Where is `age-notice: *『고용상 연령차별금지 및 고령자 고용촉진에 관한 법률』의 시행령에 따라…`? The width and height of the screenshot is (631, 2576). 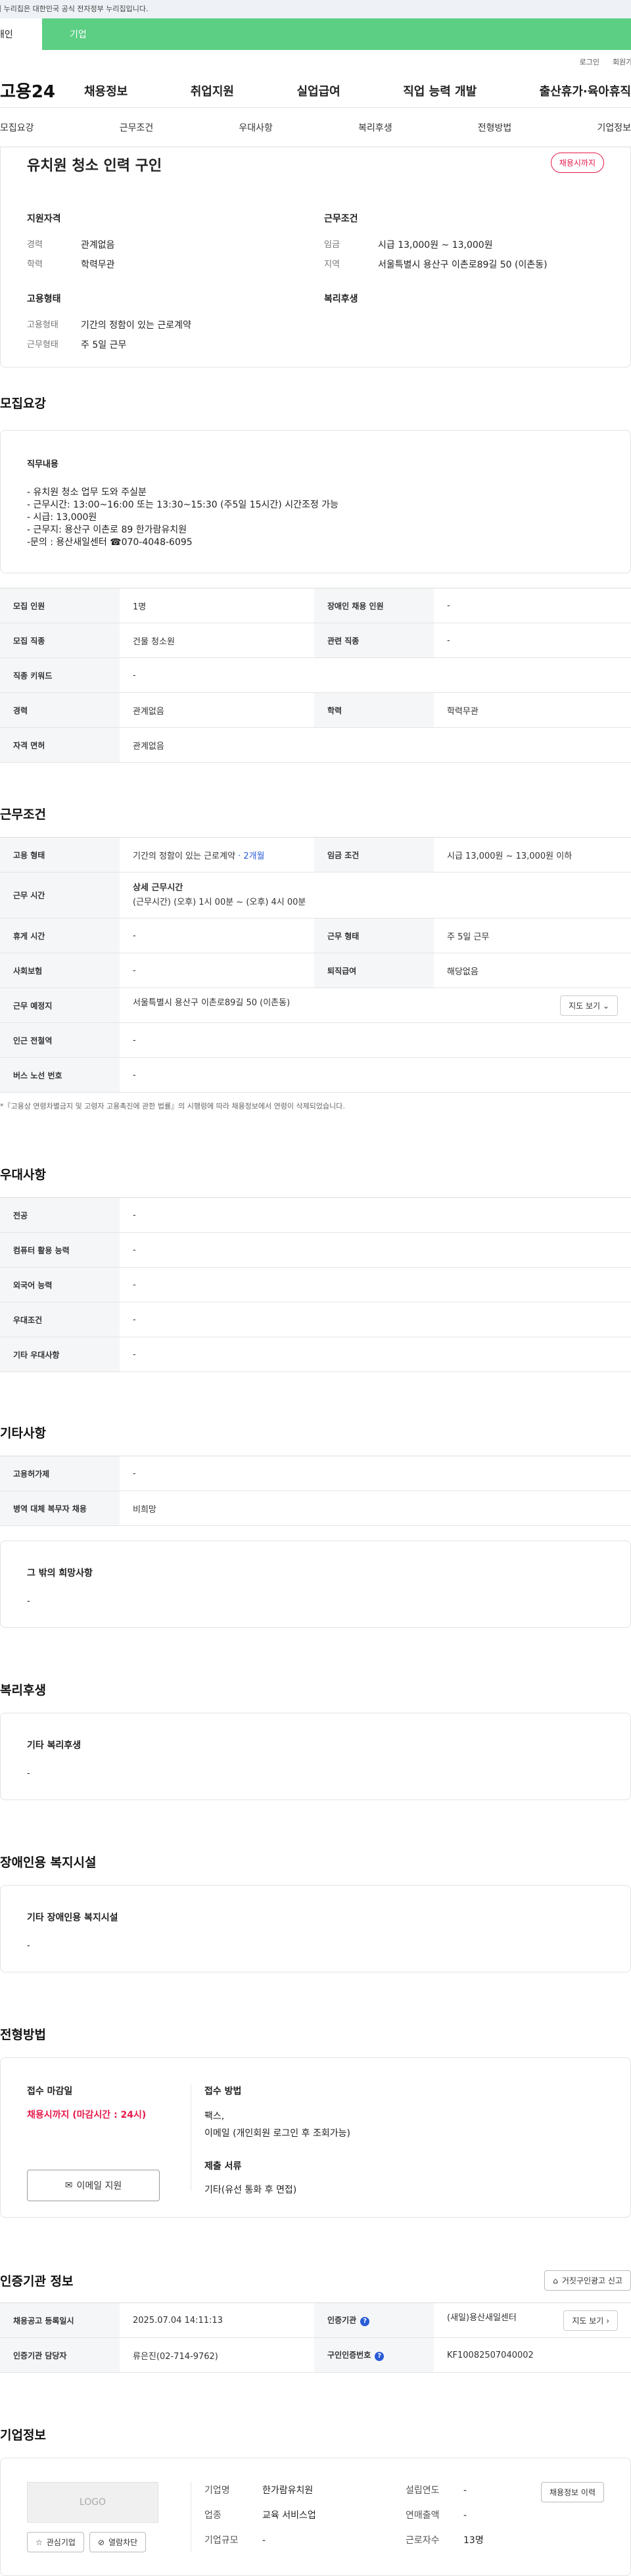
age-notice: *『고용상 연령차별금지 및 고령자 고용촉진에 관한 법률』의 시행령에 따라… is located at coordinates (172, 1106).